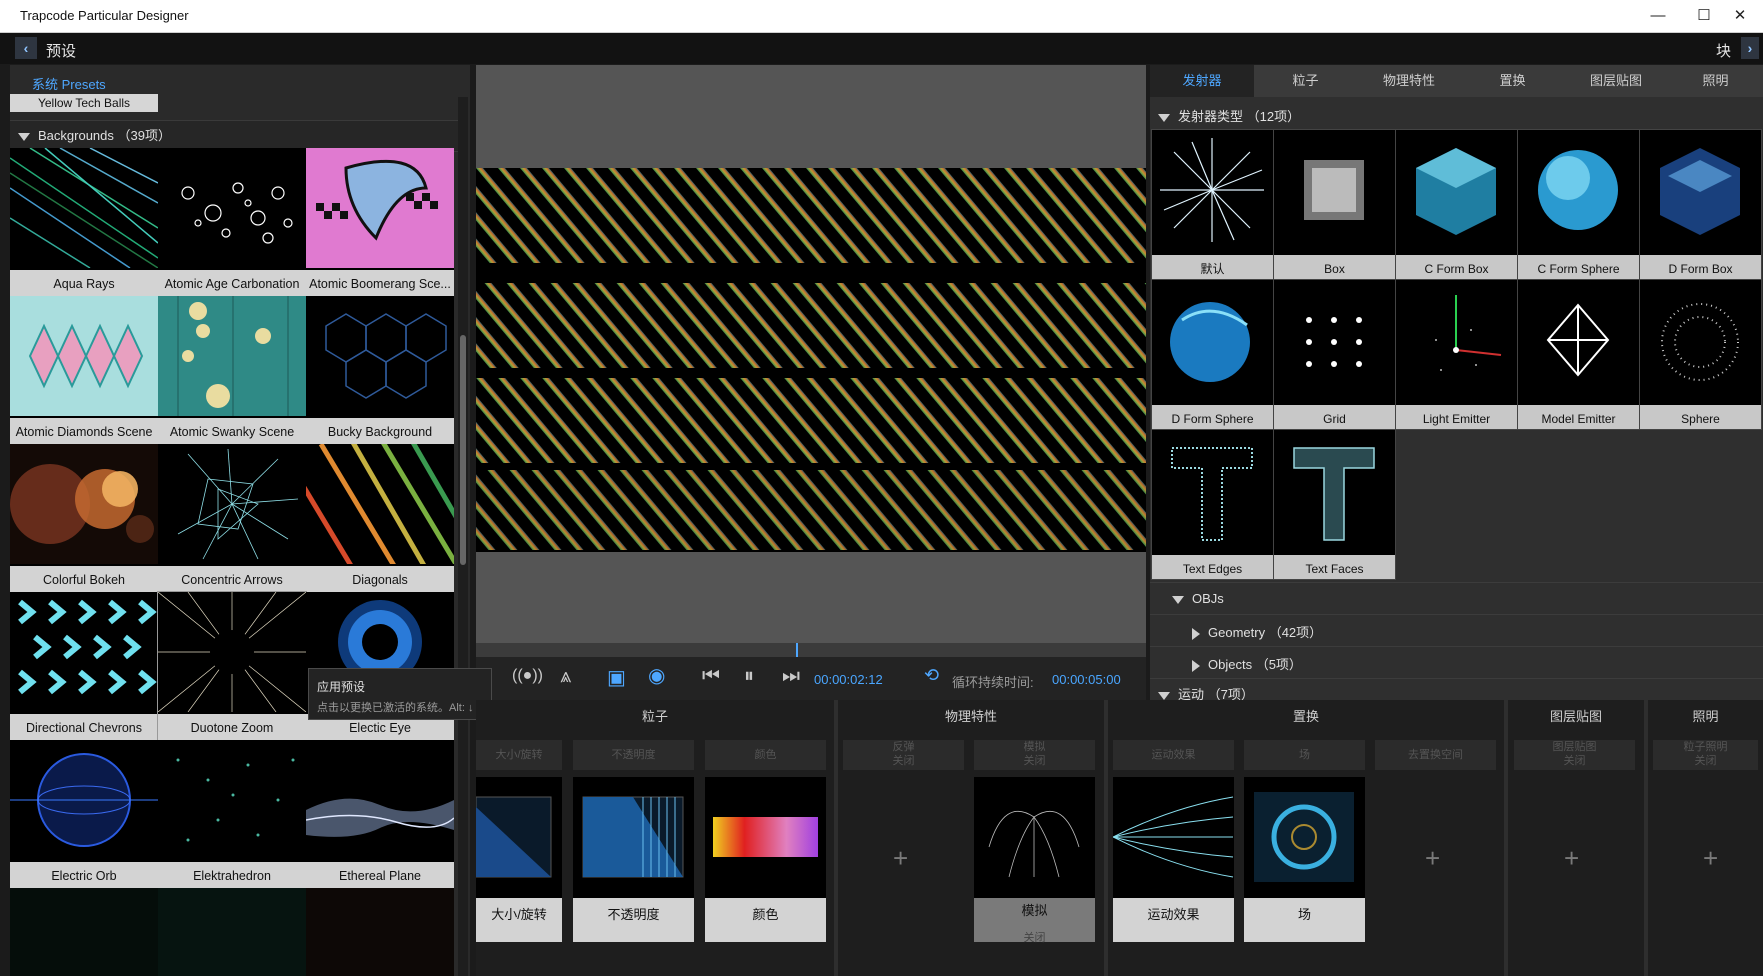 This screenshot has width=1763, height=976. I want to click on preset-colorful-bokeh: Colorful Bokeh, so click(84, 518).